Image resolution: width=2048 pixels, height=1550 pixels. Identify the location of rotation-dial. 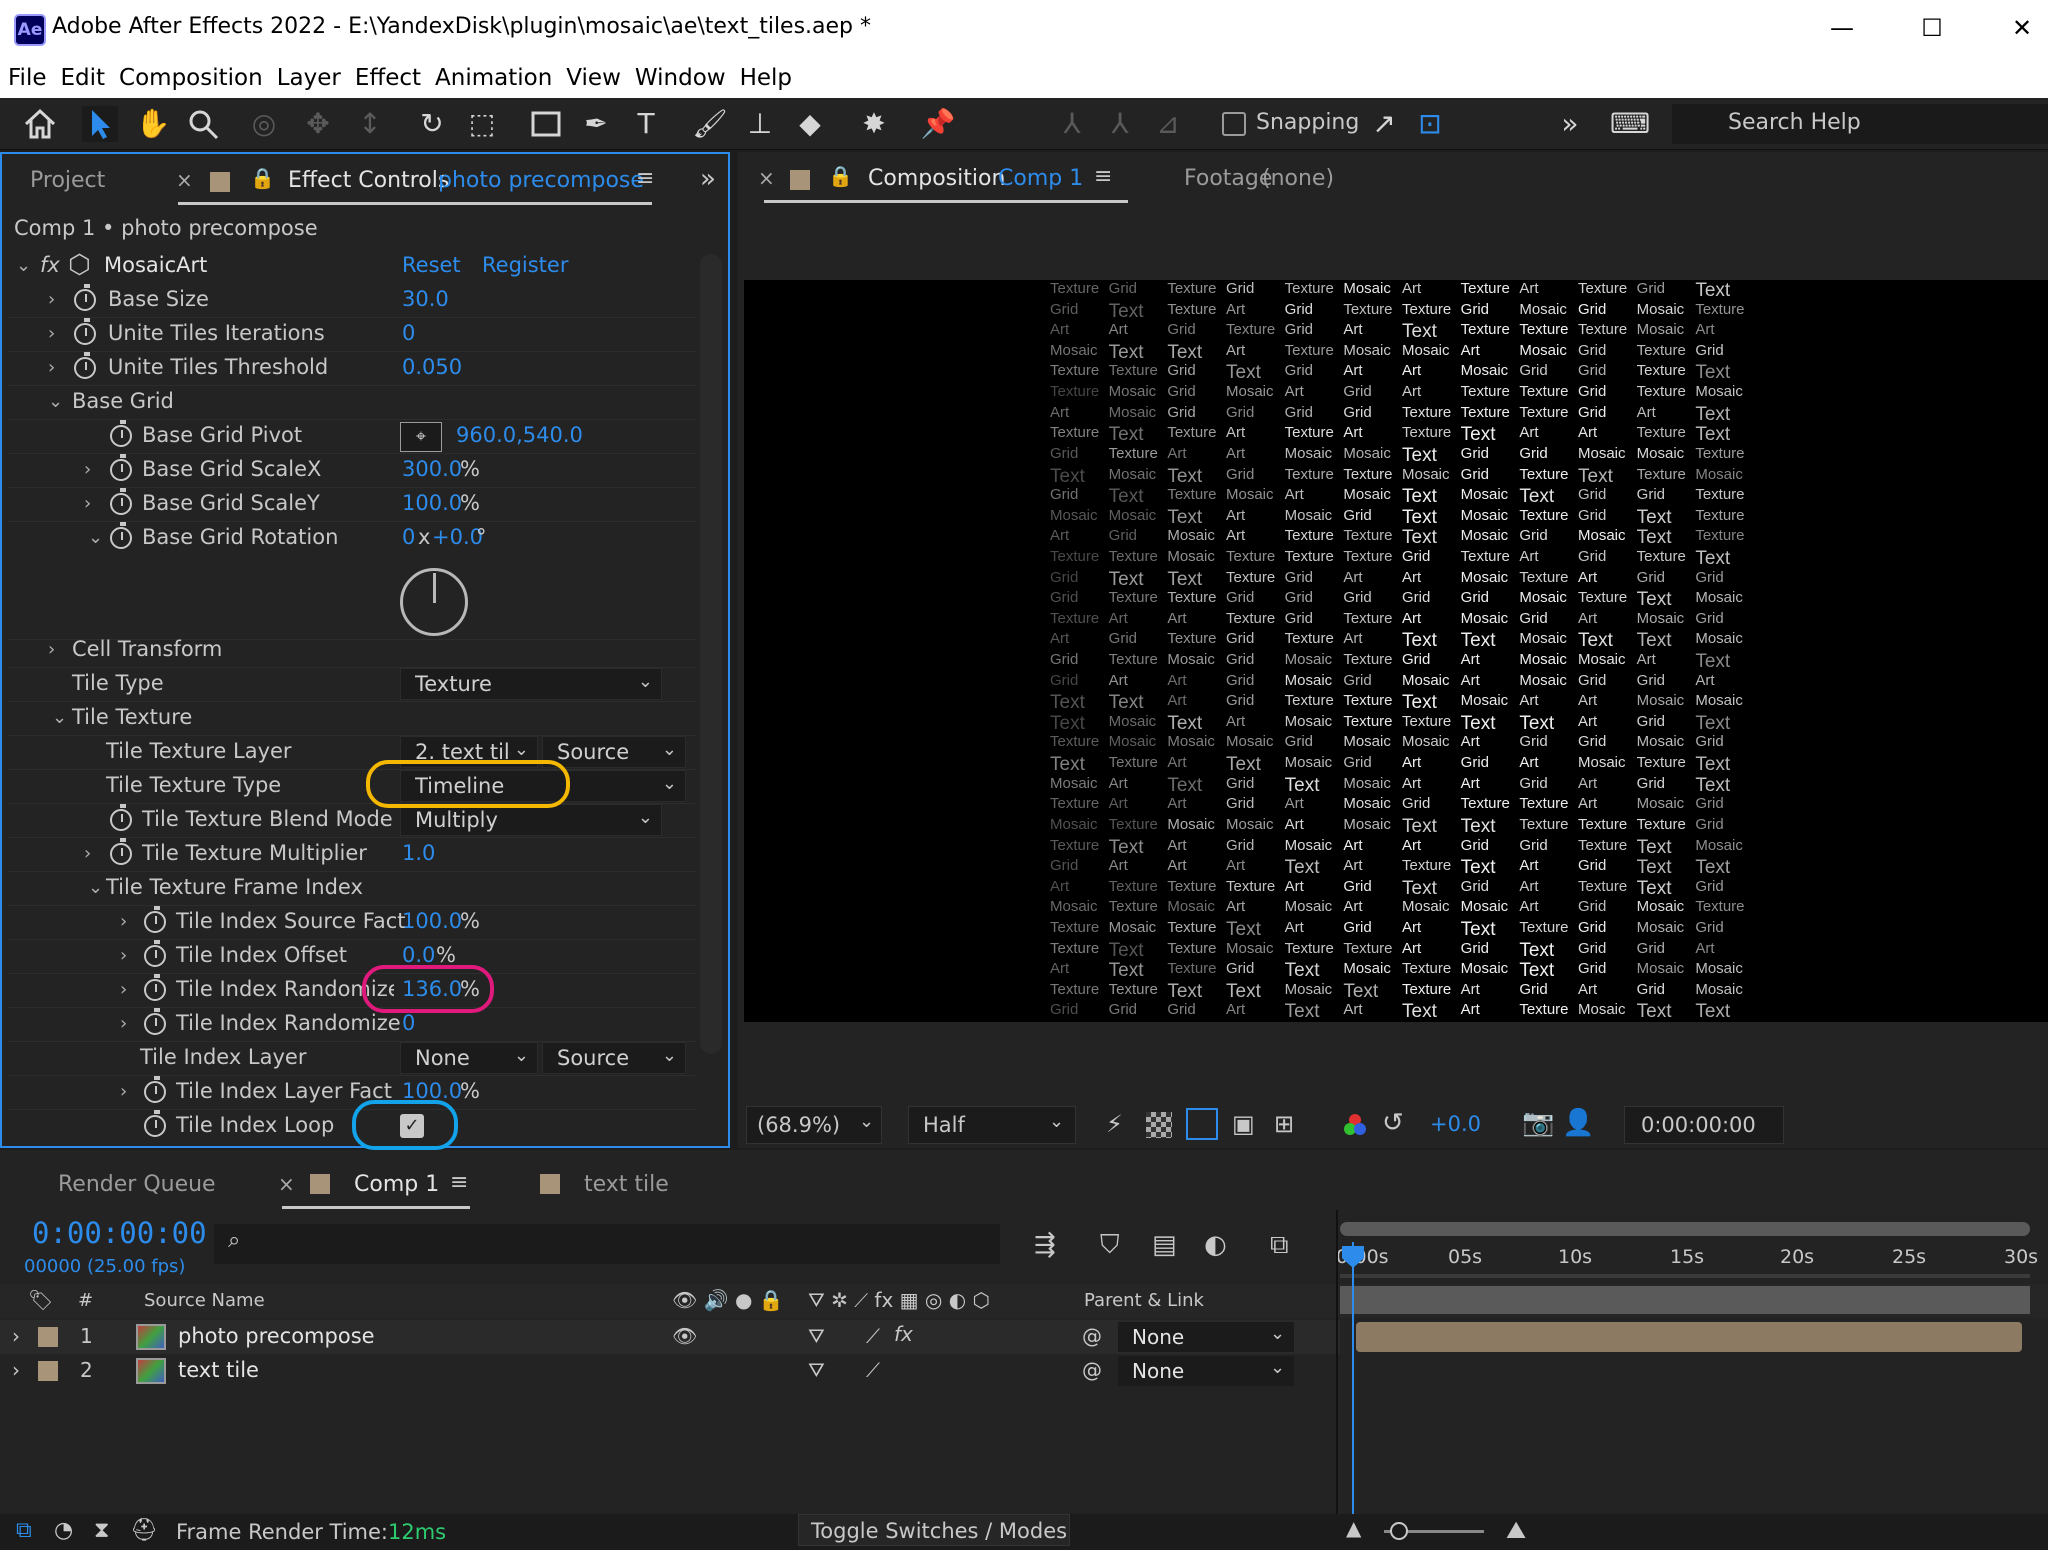
(434, 602).